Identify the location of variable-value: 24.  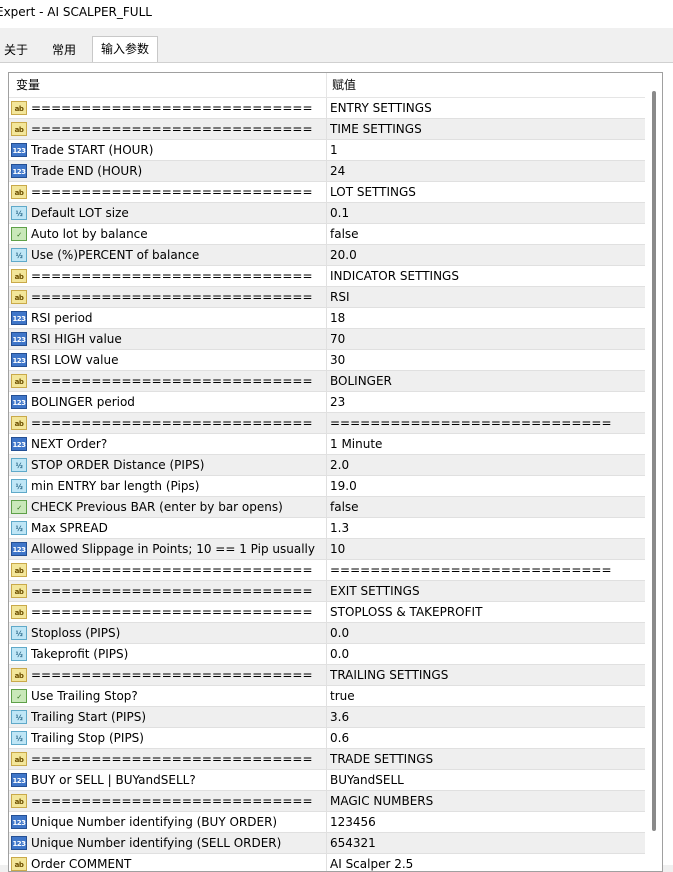
(485, 171).